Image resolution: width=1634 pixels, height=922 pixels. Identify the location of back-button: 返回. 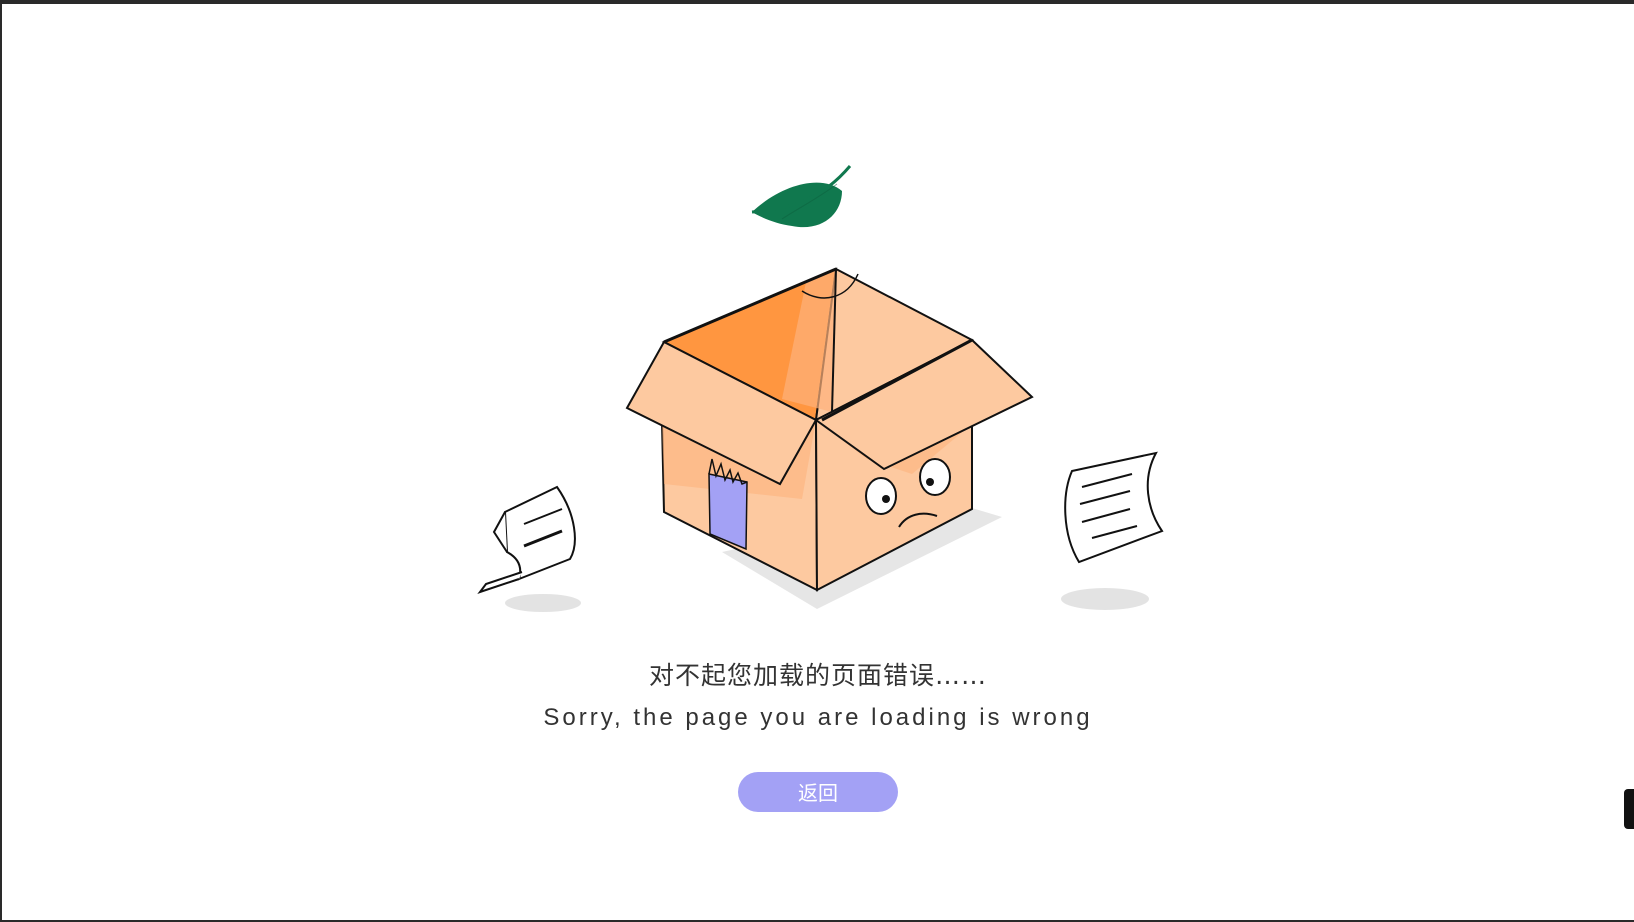
(818, 792).